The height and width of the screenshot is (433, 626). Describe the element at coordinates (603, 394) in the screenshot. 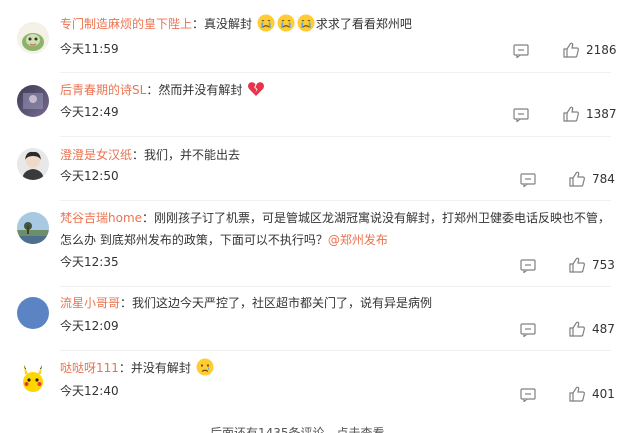

I see `like-count: 401` at that location.